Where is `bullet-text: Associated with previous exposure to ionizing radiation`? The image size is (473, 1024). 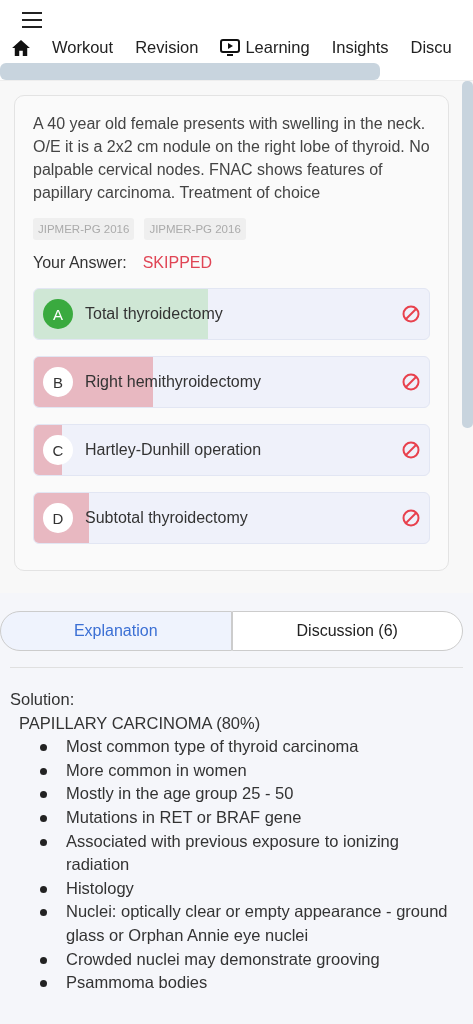
bullet-text: Associated with previous exposure to ionizing radiation is located at coordinates (233, 853).